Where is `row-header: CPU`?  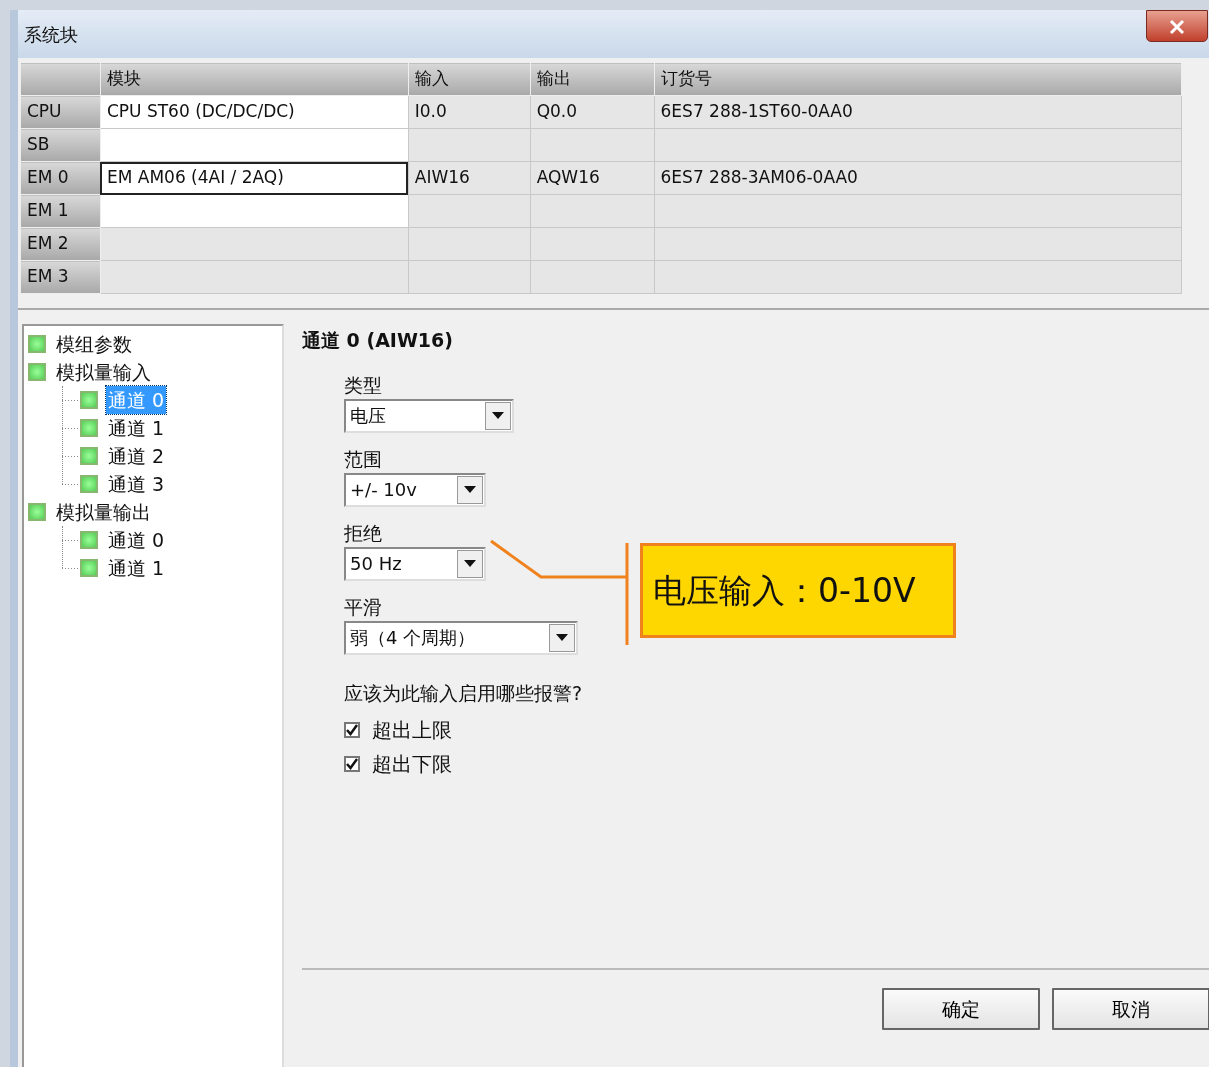
row-header: CPU is located at coordinates (60, 112).